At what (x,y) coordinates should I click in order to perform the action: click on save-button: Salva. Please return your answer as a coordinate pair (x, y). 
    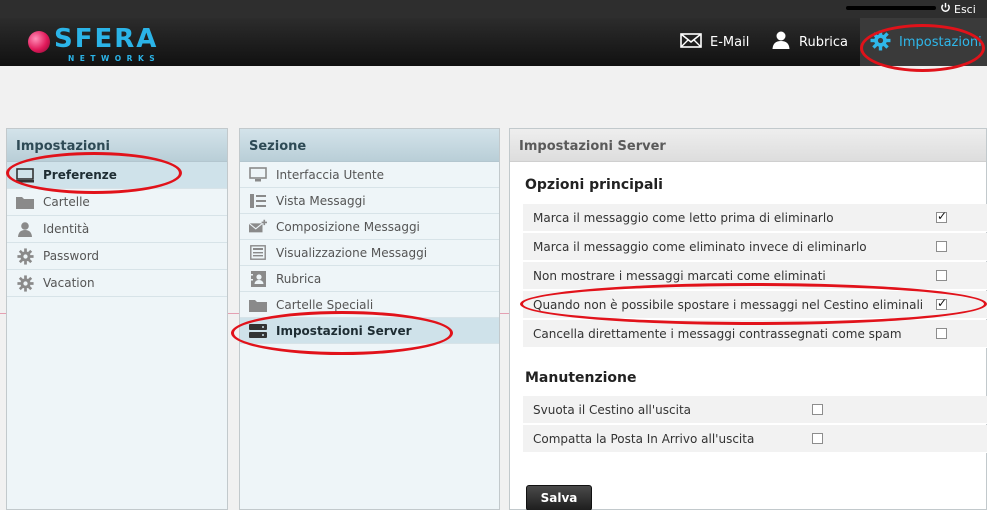
    Looking at the image, I should click on (559, 497).